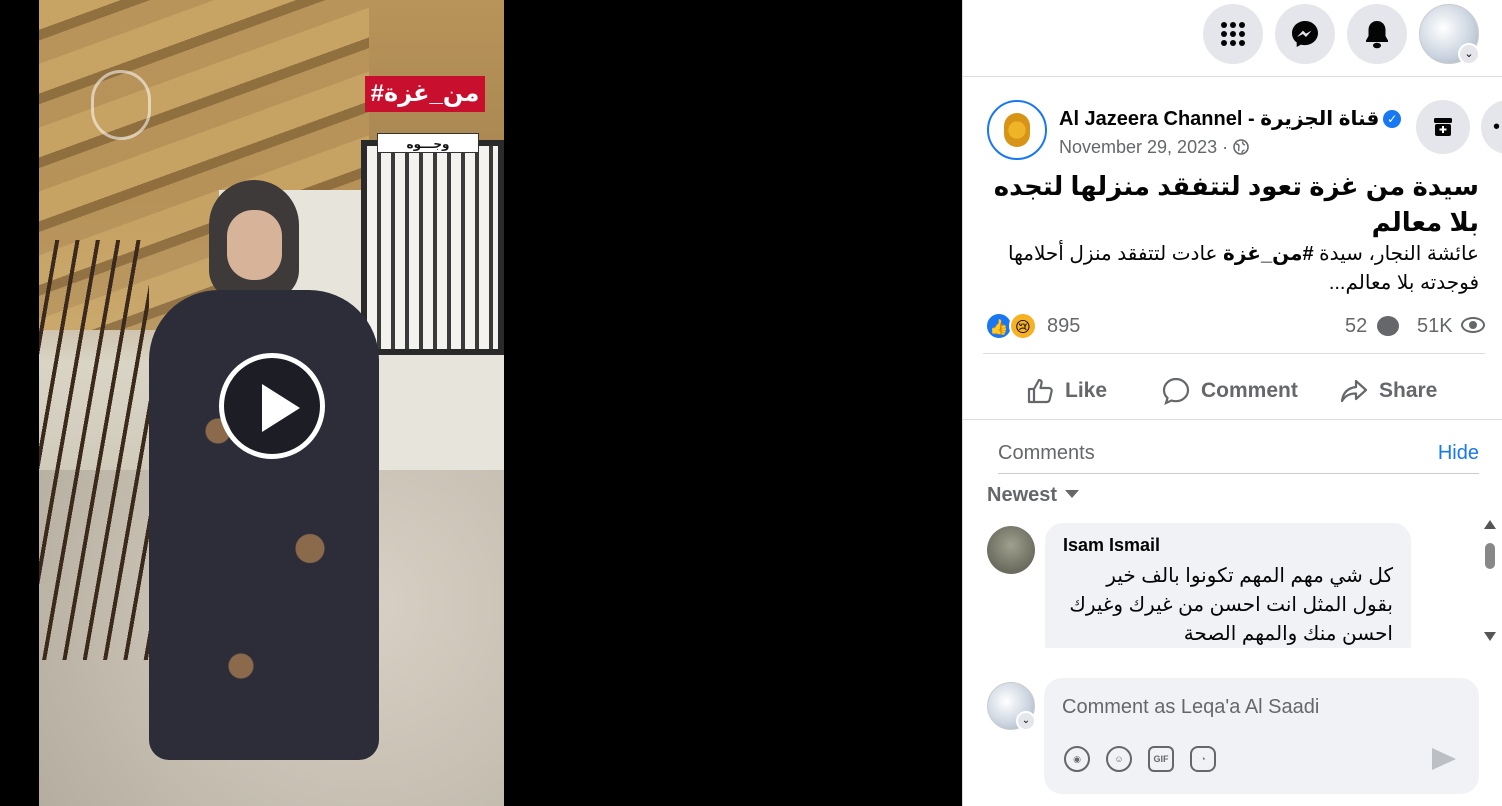 The image size is (1502, 806). I want to click on caret-down-icon, so click(1072, 494).